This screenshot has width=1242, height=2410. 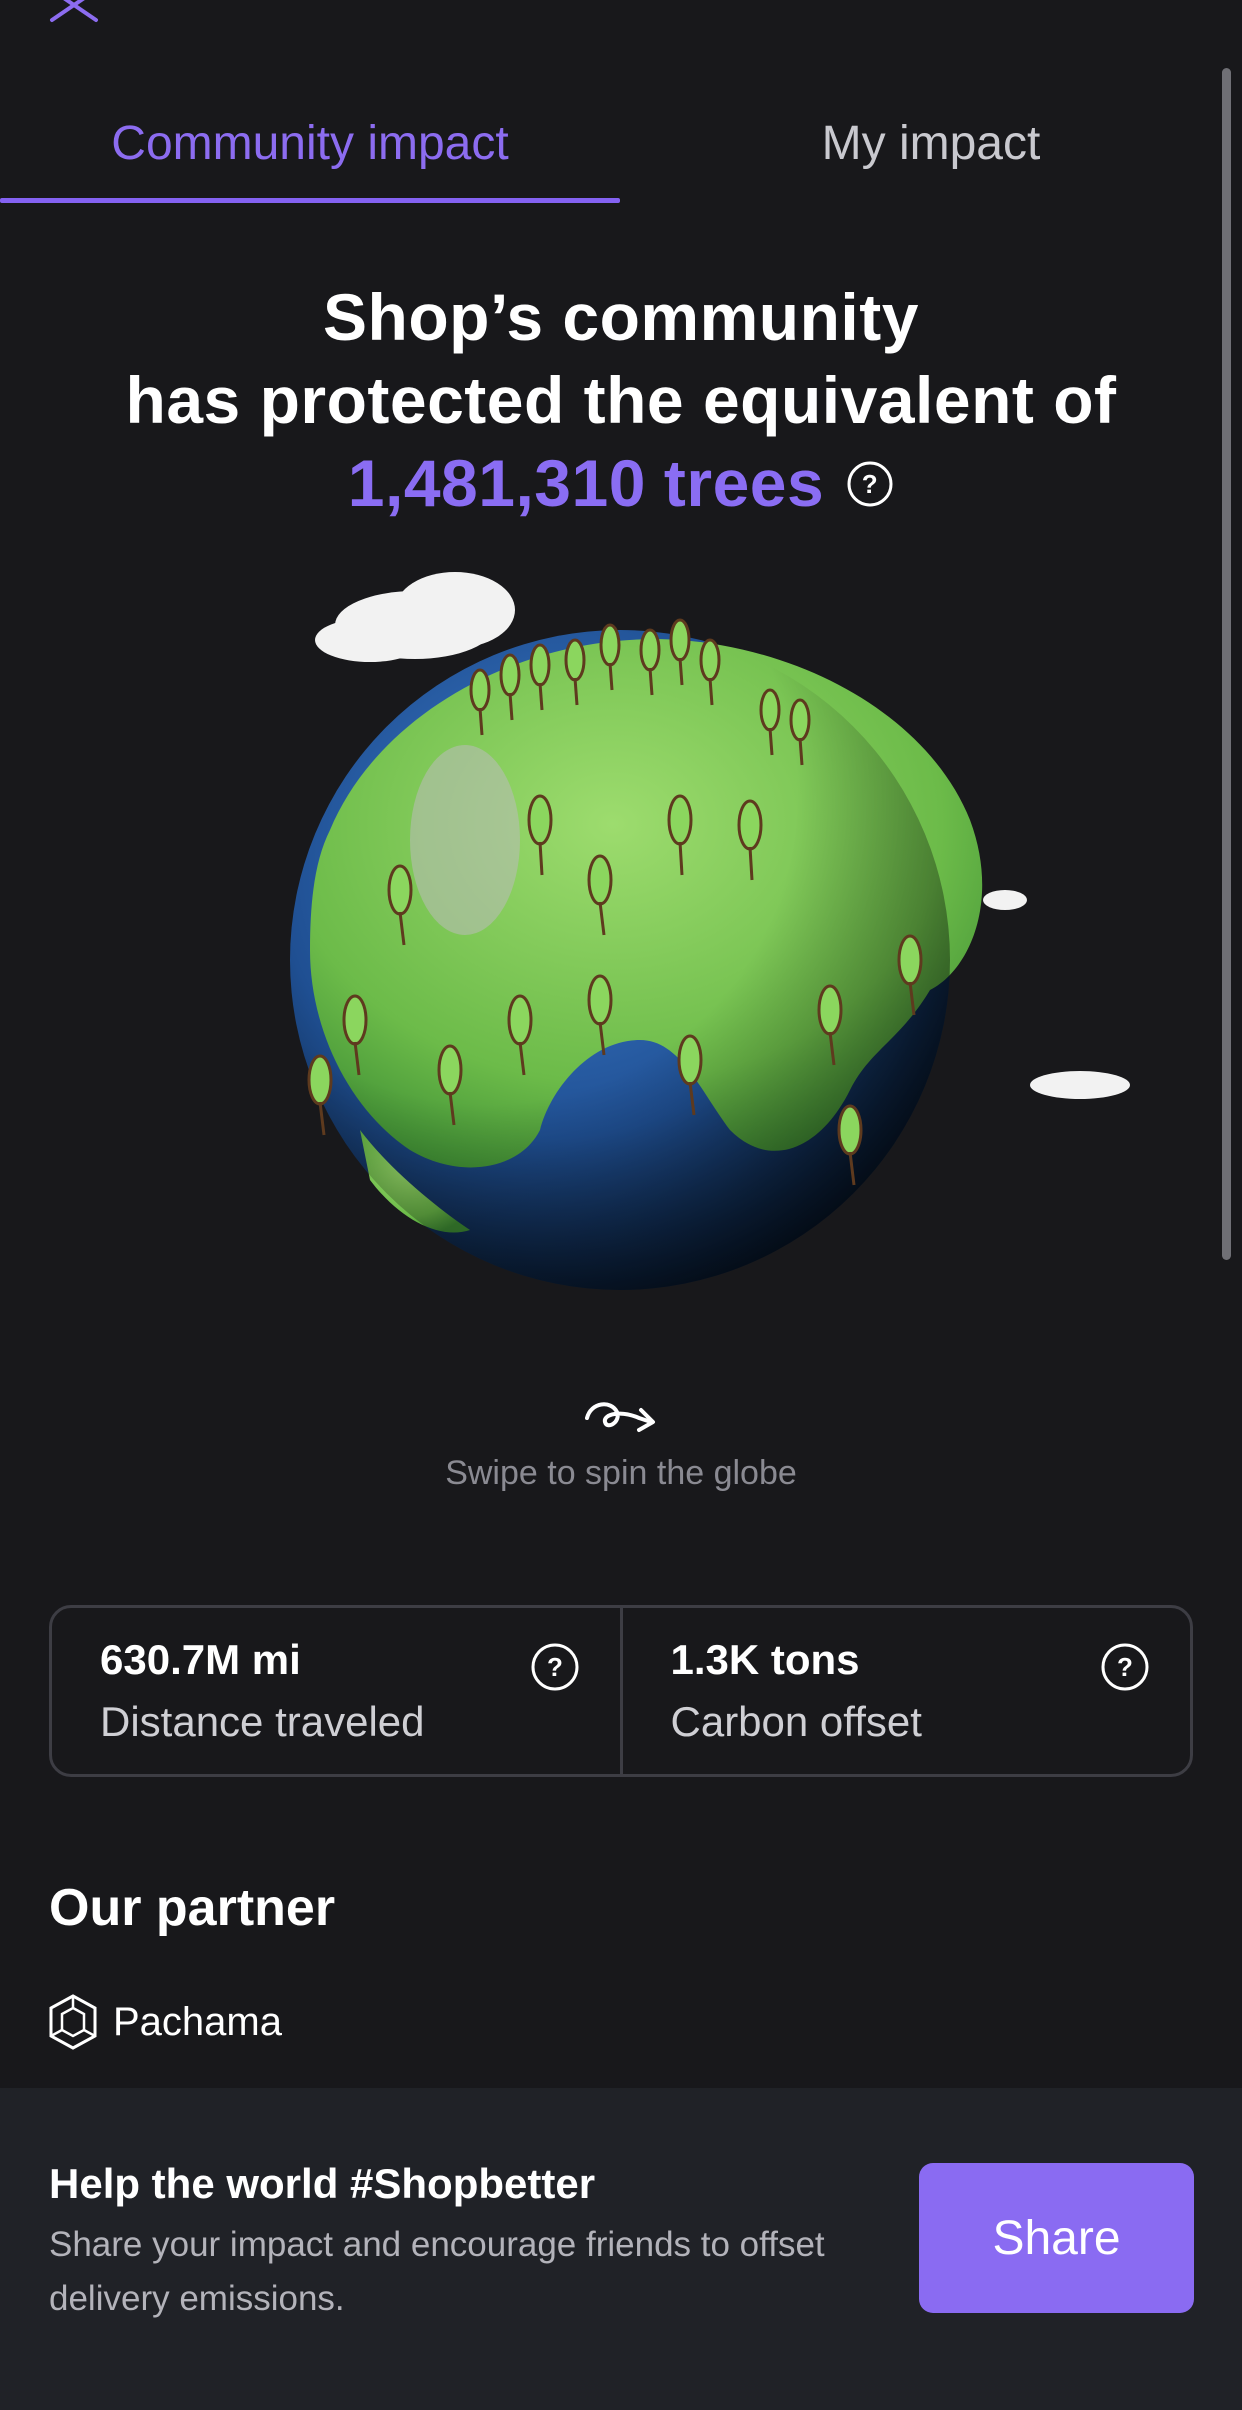 What do you see at coordinates (905, 1691) in the screenshot?
I see `stat-carbon: 1.3K tons Carbon offset ?` at bounding box center [905, 1691].